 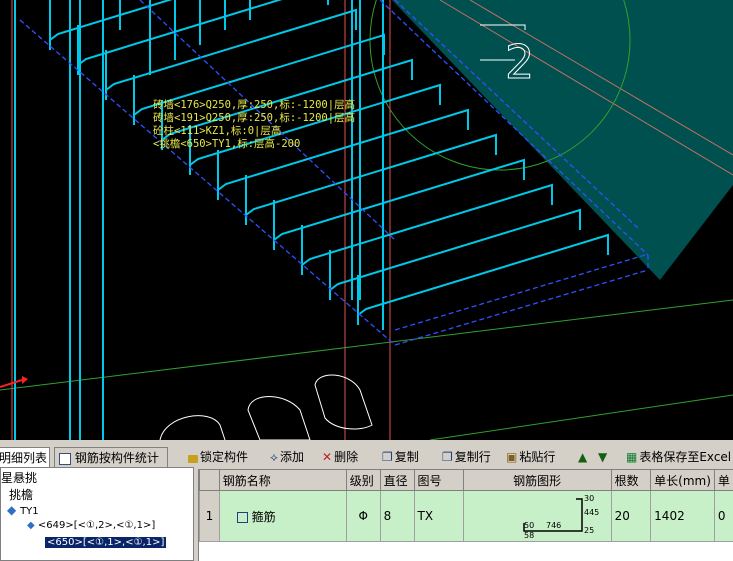 What do you see at coordinates (25, 457) in the screenshot?
I see `tab-detail-list: 明细列表` at bounding box center [25, 457].